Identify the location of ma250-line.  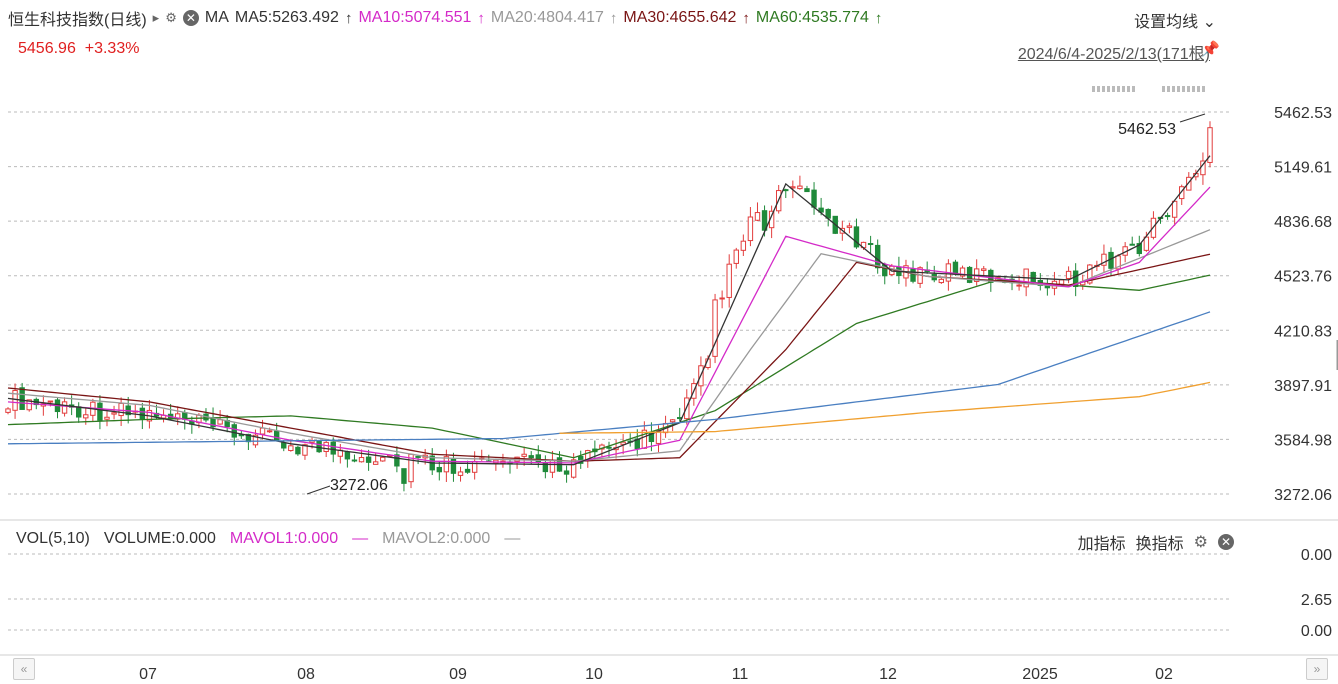
(885, 407).